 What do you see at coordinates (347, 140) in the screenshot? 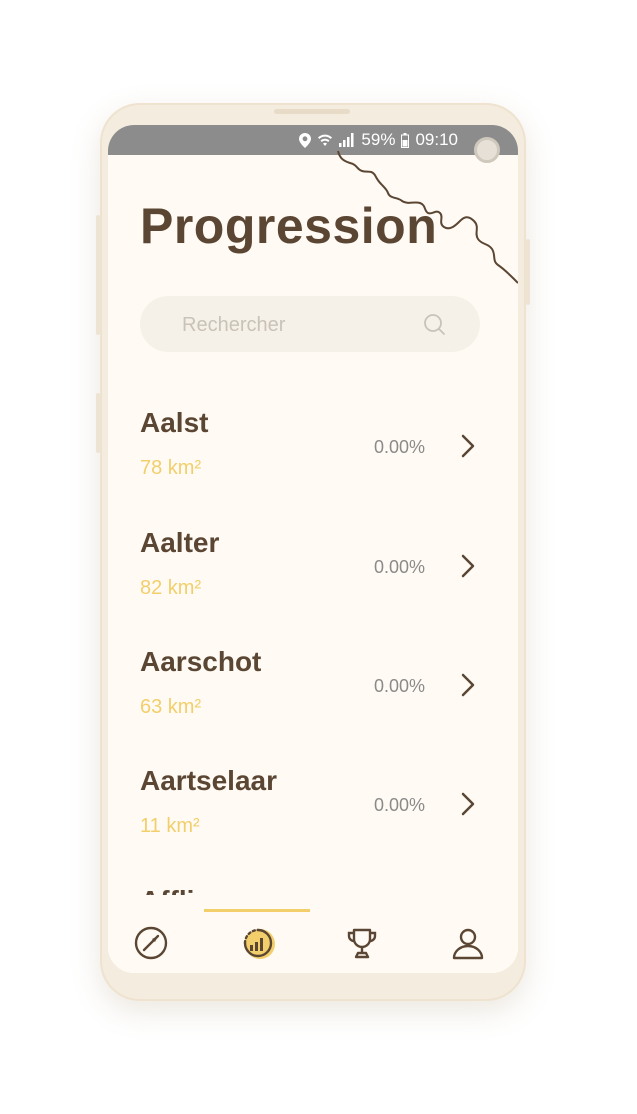
I see `signal-icon` at bounding box center [347, 140].